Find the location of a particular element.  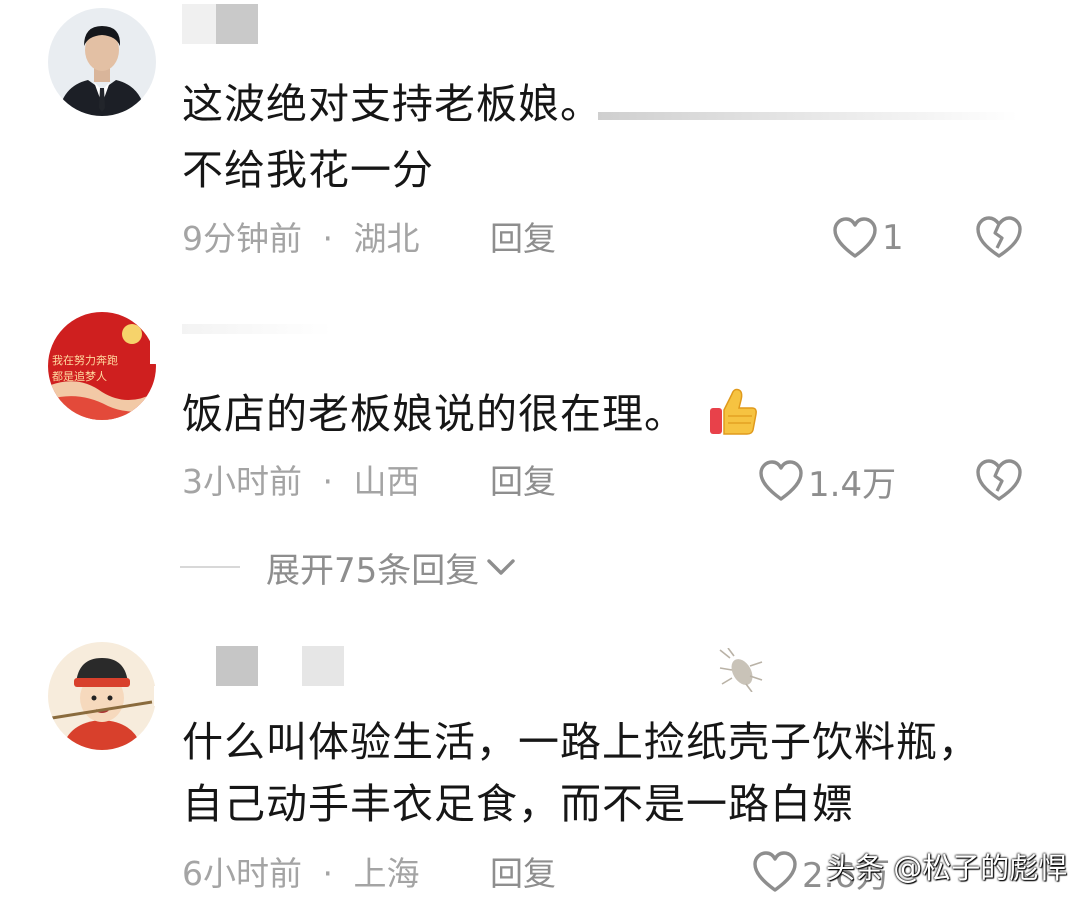

like-button: 1 is located at coordinates (868, 238).